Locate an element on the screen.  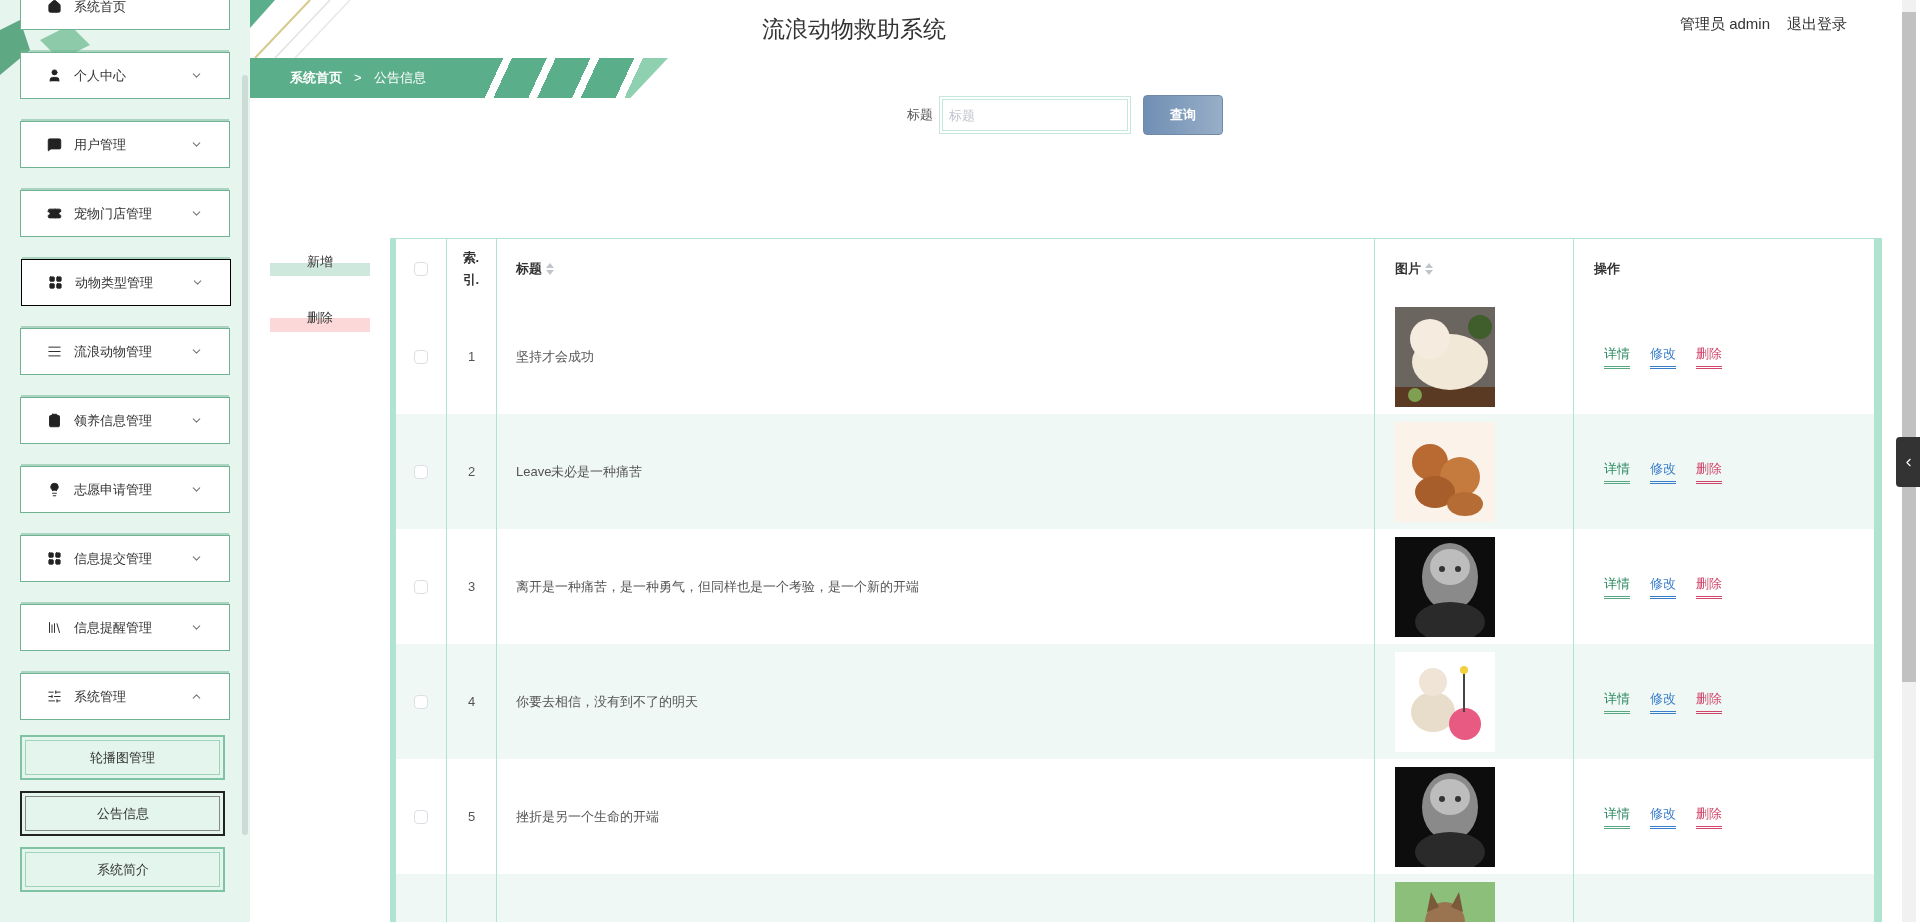
menu-item: 信息提醒管理 is located at coordinates (125, 627).